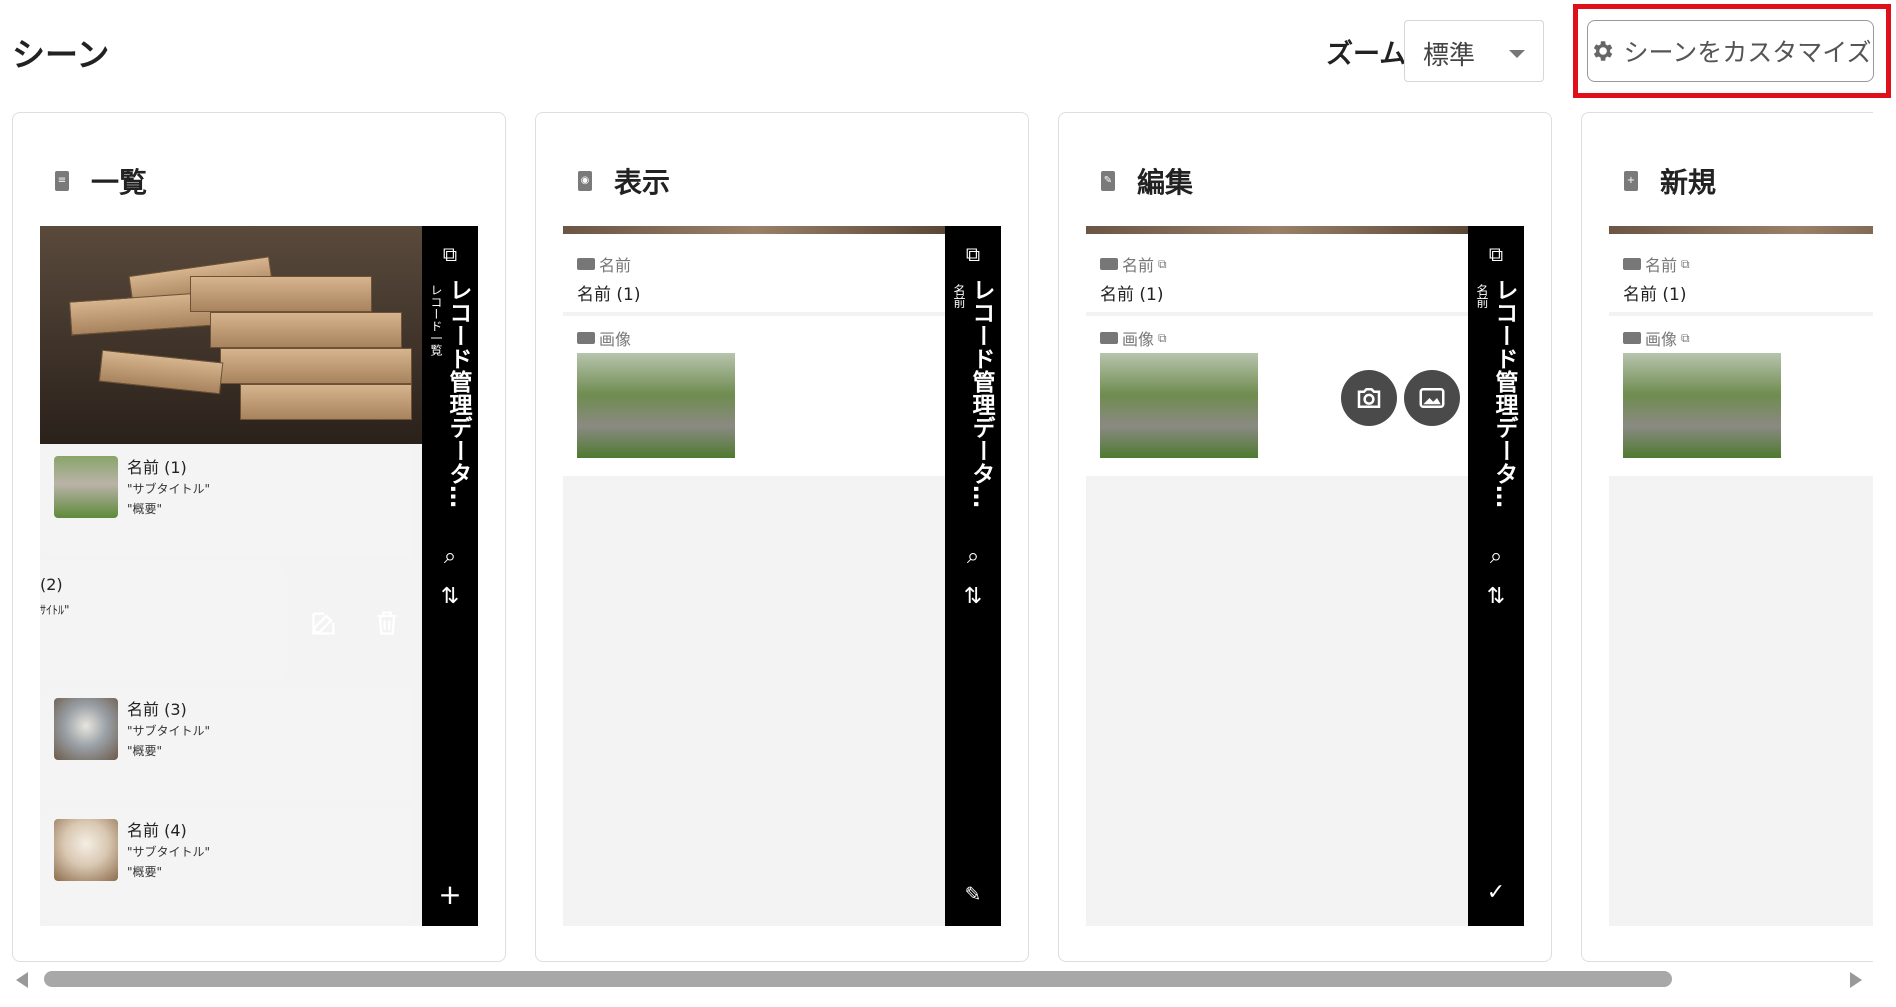 The height and width of the screenshot is (1007, 1896). I want to click on delete-icon, so click(387, 623).